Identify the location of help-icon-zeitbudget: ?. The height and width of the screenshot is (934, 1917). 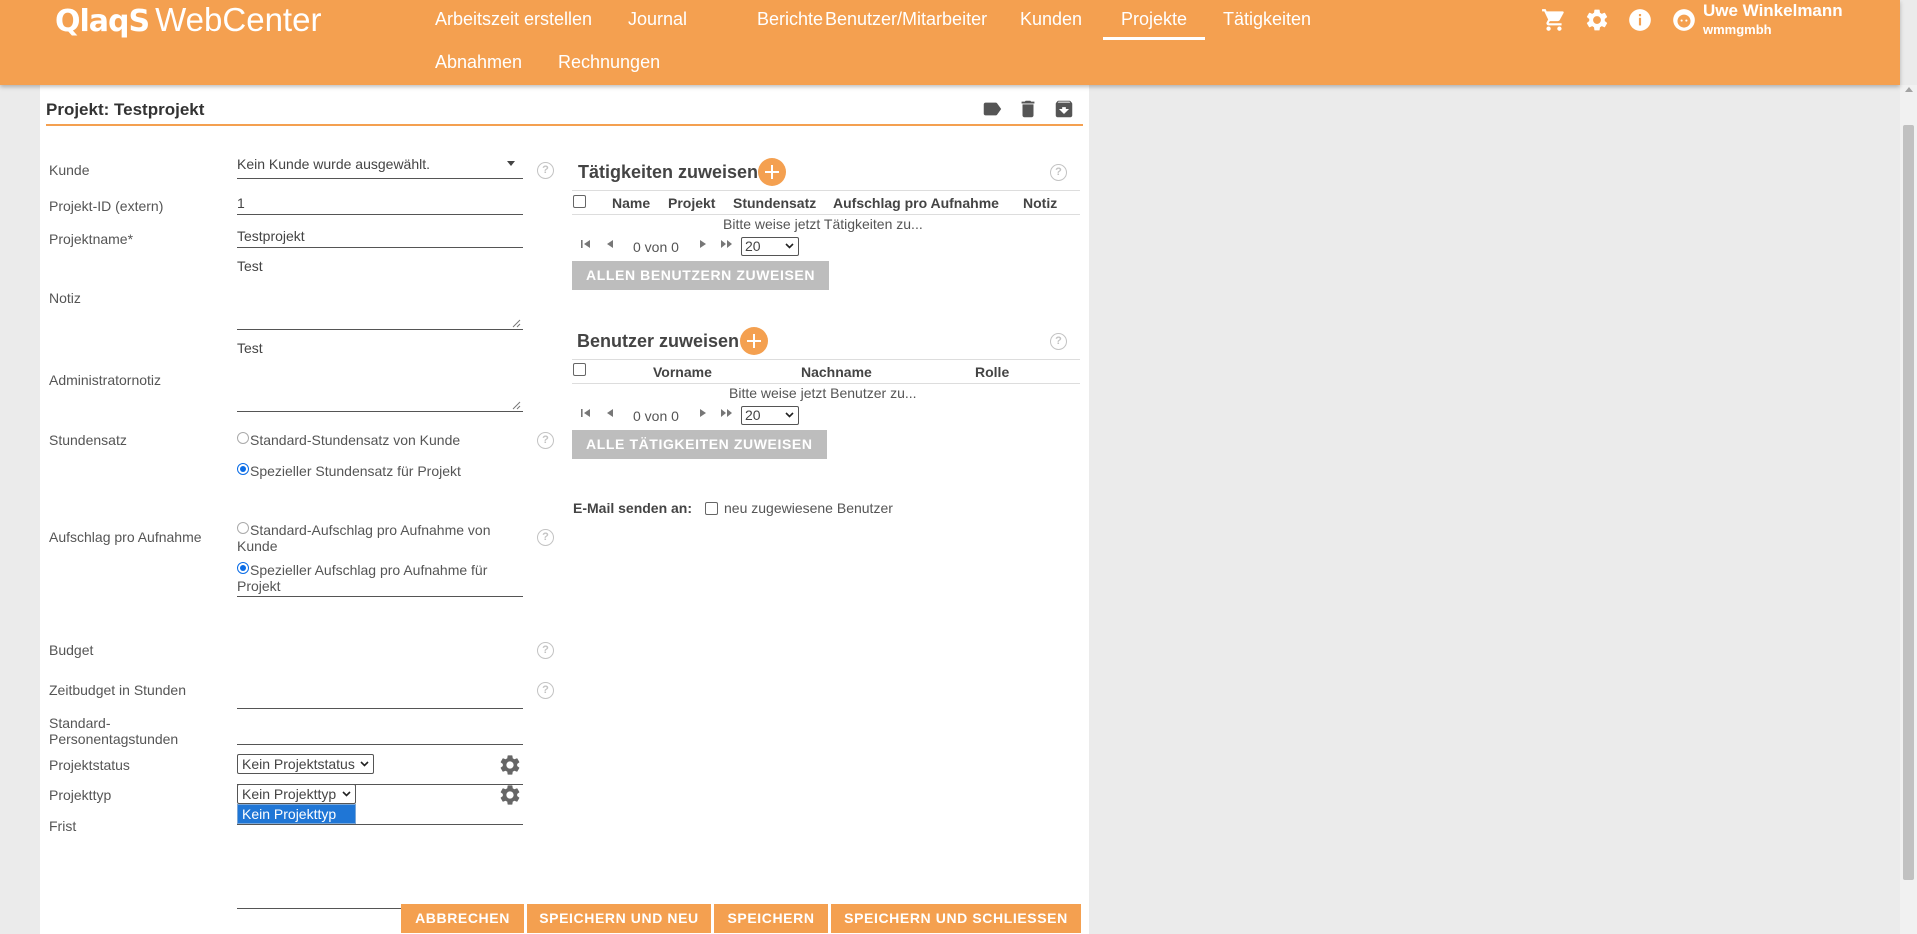
(545, 690).